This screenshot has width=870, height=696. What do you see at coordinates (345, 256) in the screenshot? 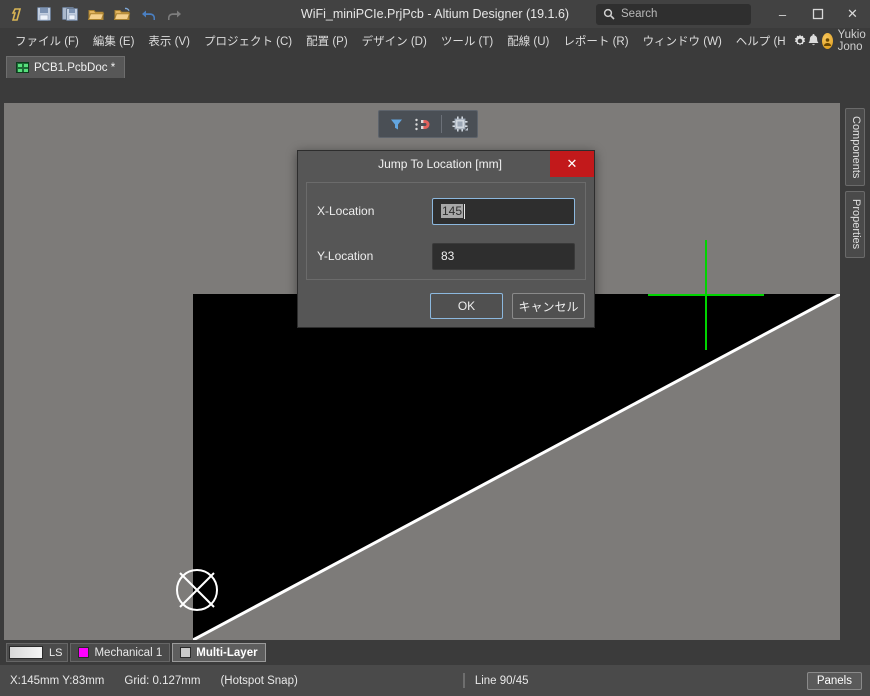
I see `y-location-label: Y-Location` at bounding box center [345, 256].